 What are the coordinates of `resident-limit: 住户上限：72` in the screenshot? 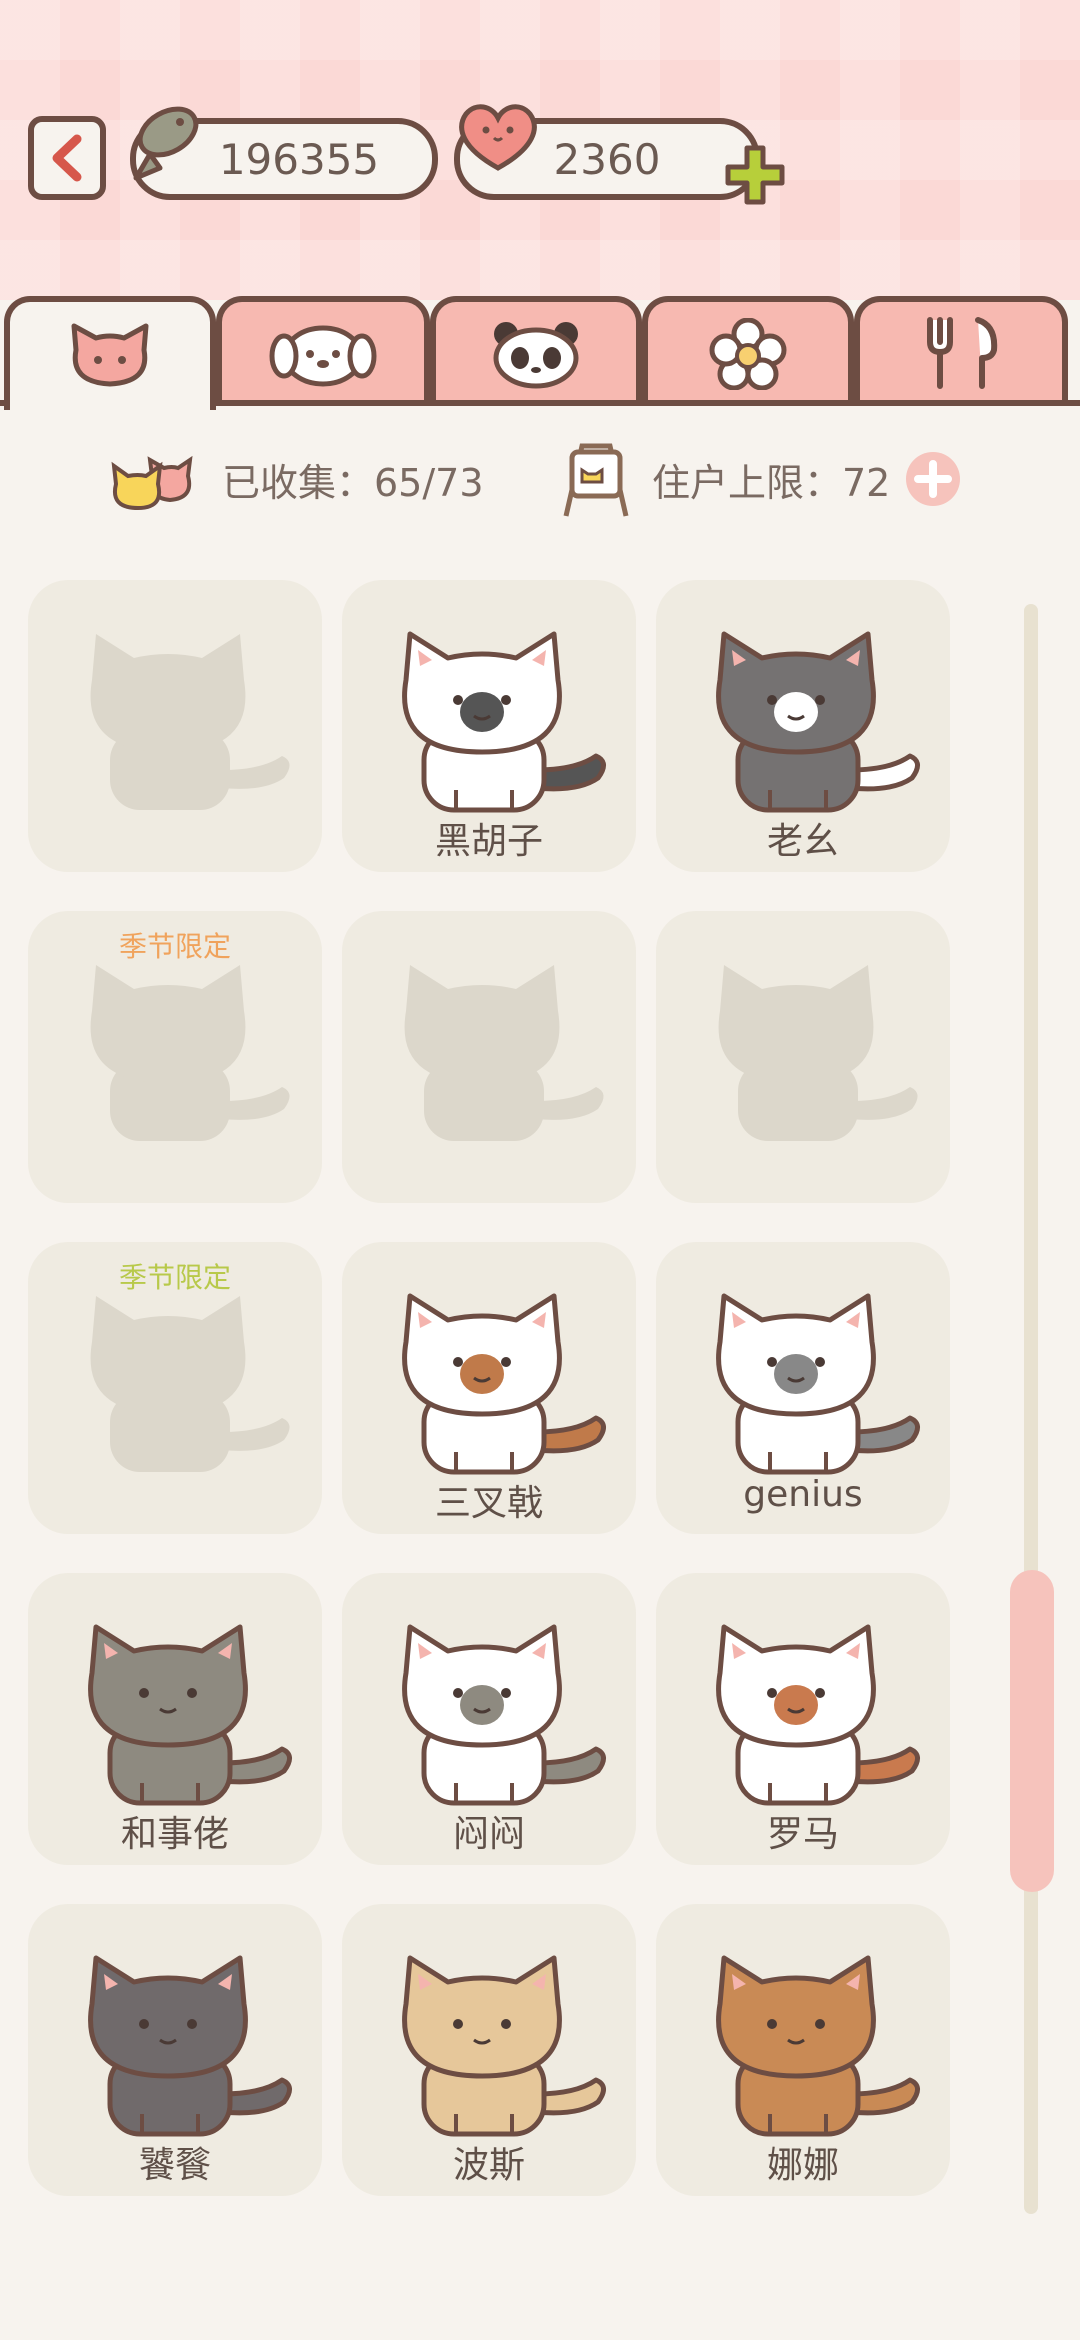 It's located at (771, 483).